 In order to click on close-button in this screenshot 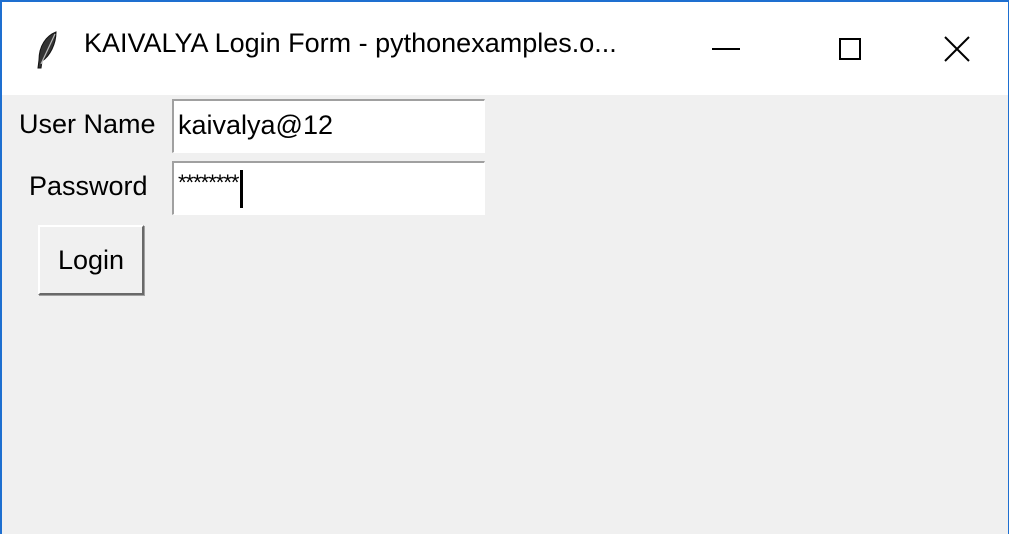, I will do `click(957, 48)`.